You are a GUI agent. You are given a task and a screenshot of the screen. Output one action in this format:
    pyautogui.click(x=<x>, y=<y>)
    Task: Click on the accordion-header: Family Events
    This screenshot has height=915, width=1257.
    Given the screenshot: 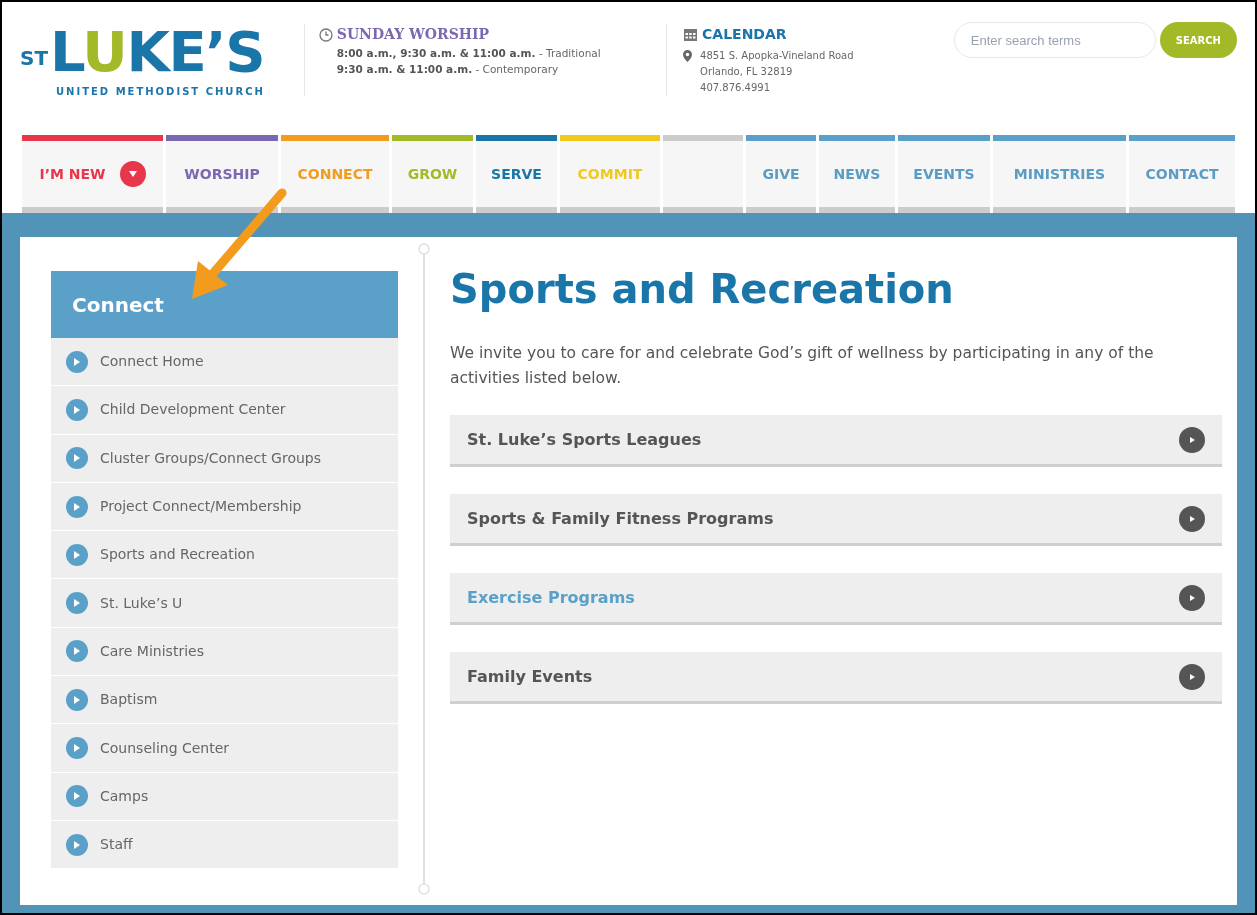 What is the action you would take?
    pyautogui.click(x=836, y=678)
    